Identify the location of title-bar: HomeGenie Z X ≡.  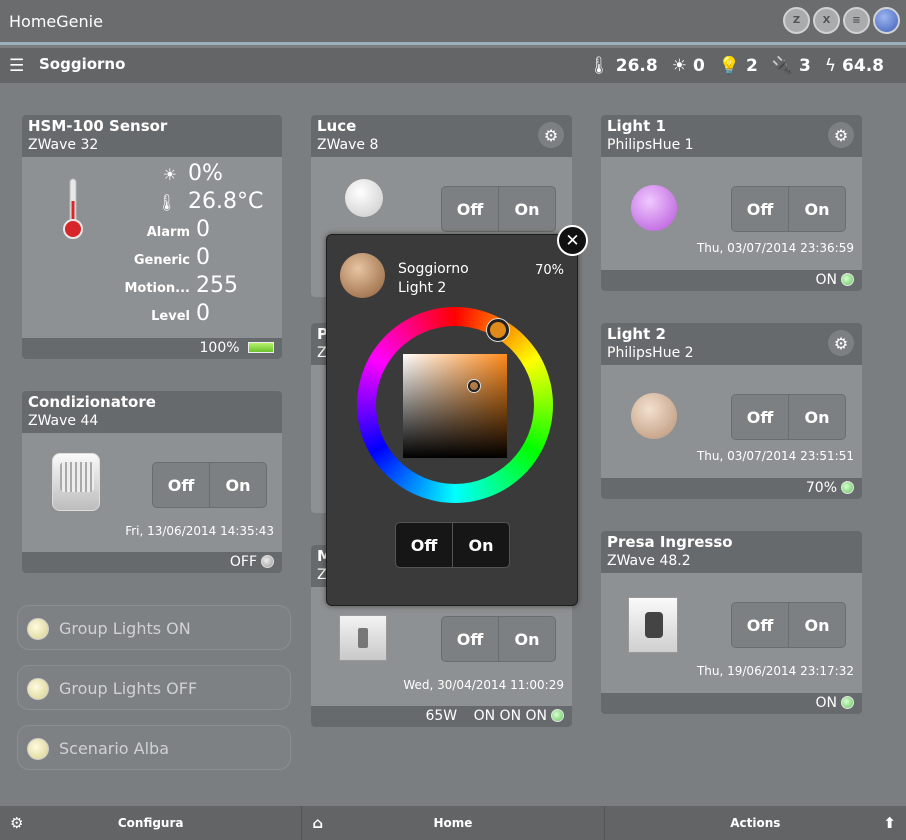
(453, 22).